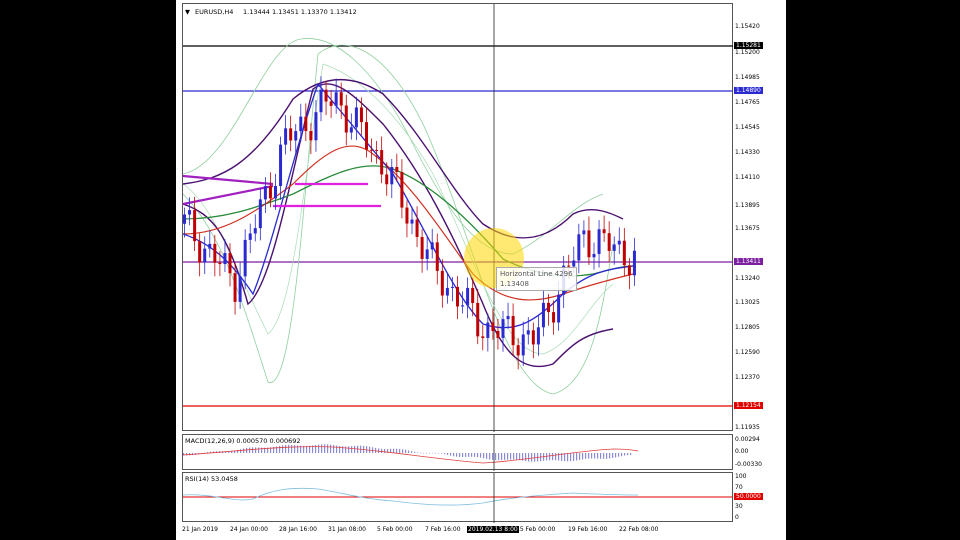 Image resolution: width=960 pixels, height=540 pixels. I want to click on price-tick: 1.11935, so click(747, 427).